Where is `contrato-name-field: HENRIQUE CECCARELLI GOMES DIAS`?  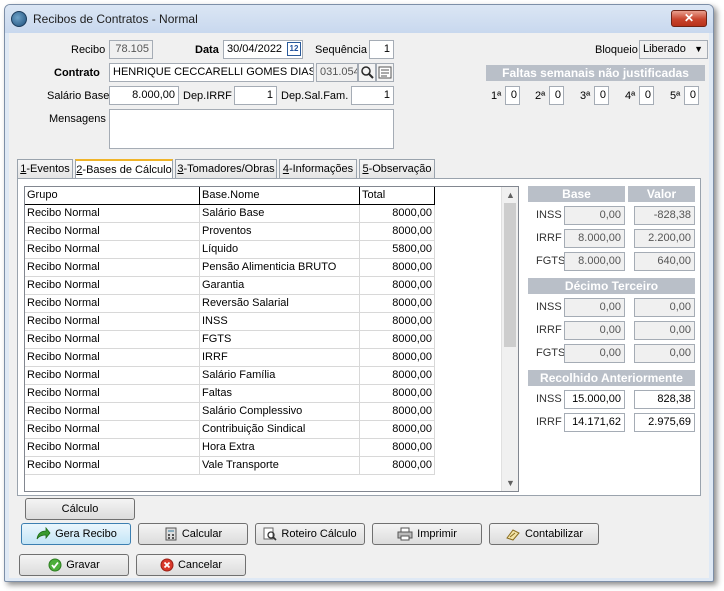
contrato-name-field: HENRIQUE CECCARELLI GOMES DIAS is located at coordinates (211, 72).